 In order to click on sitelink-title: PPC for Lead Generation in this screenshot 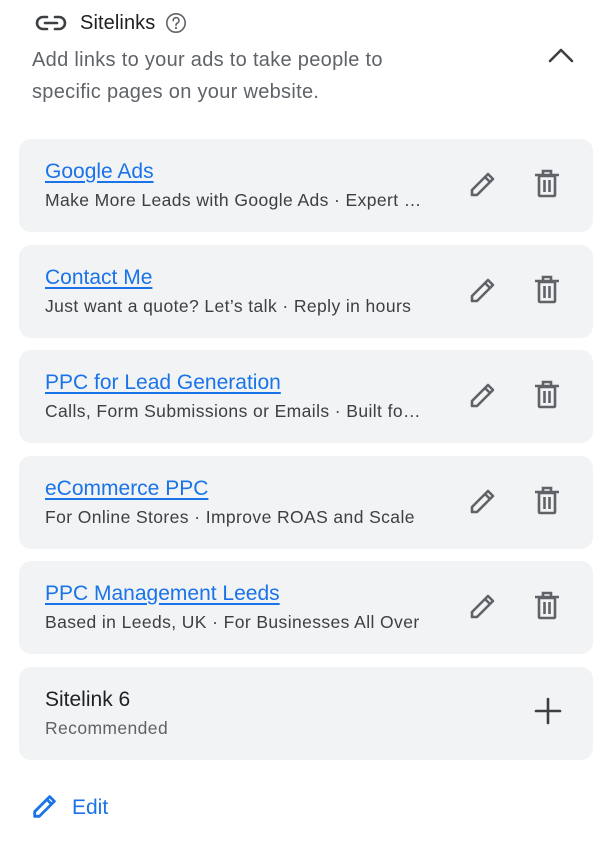, I will do `click(235, 383)`.